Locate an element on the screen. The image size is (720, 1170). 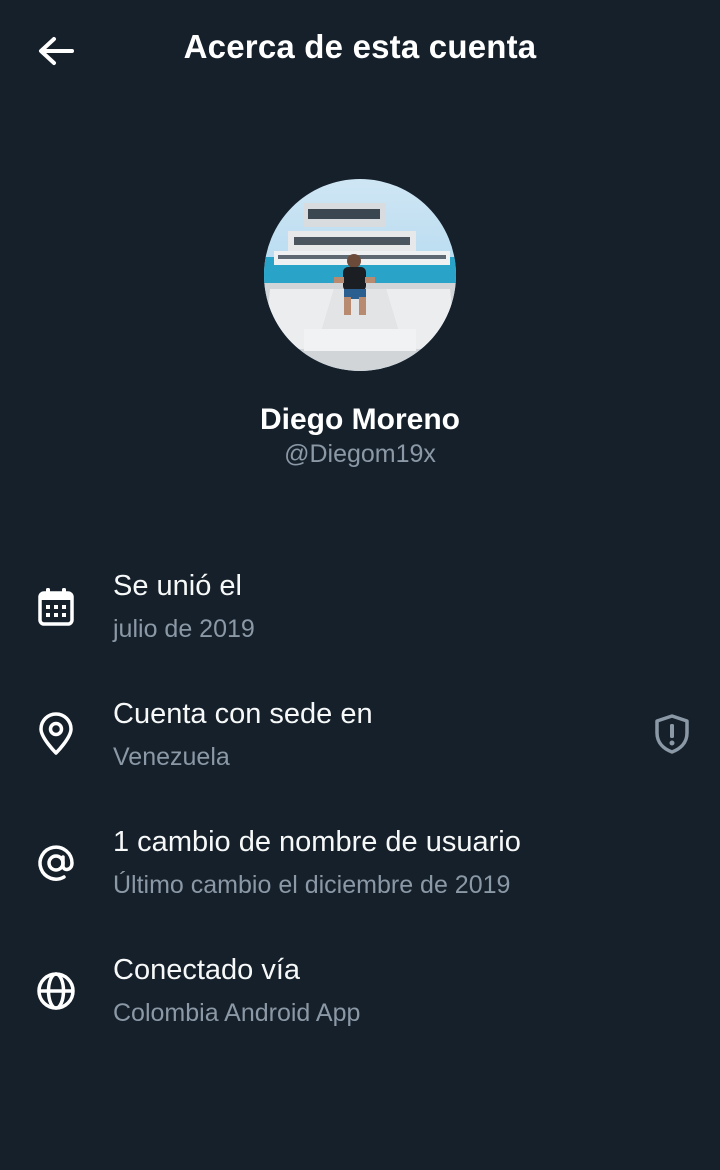
connected-via-value: Colombia Android App is located at coordinates (237, 1013).